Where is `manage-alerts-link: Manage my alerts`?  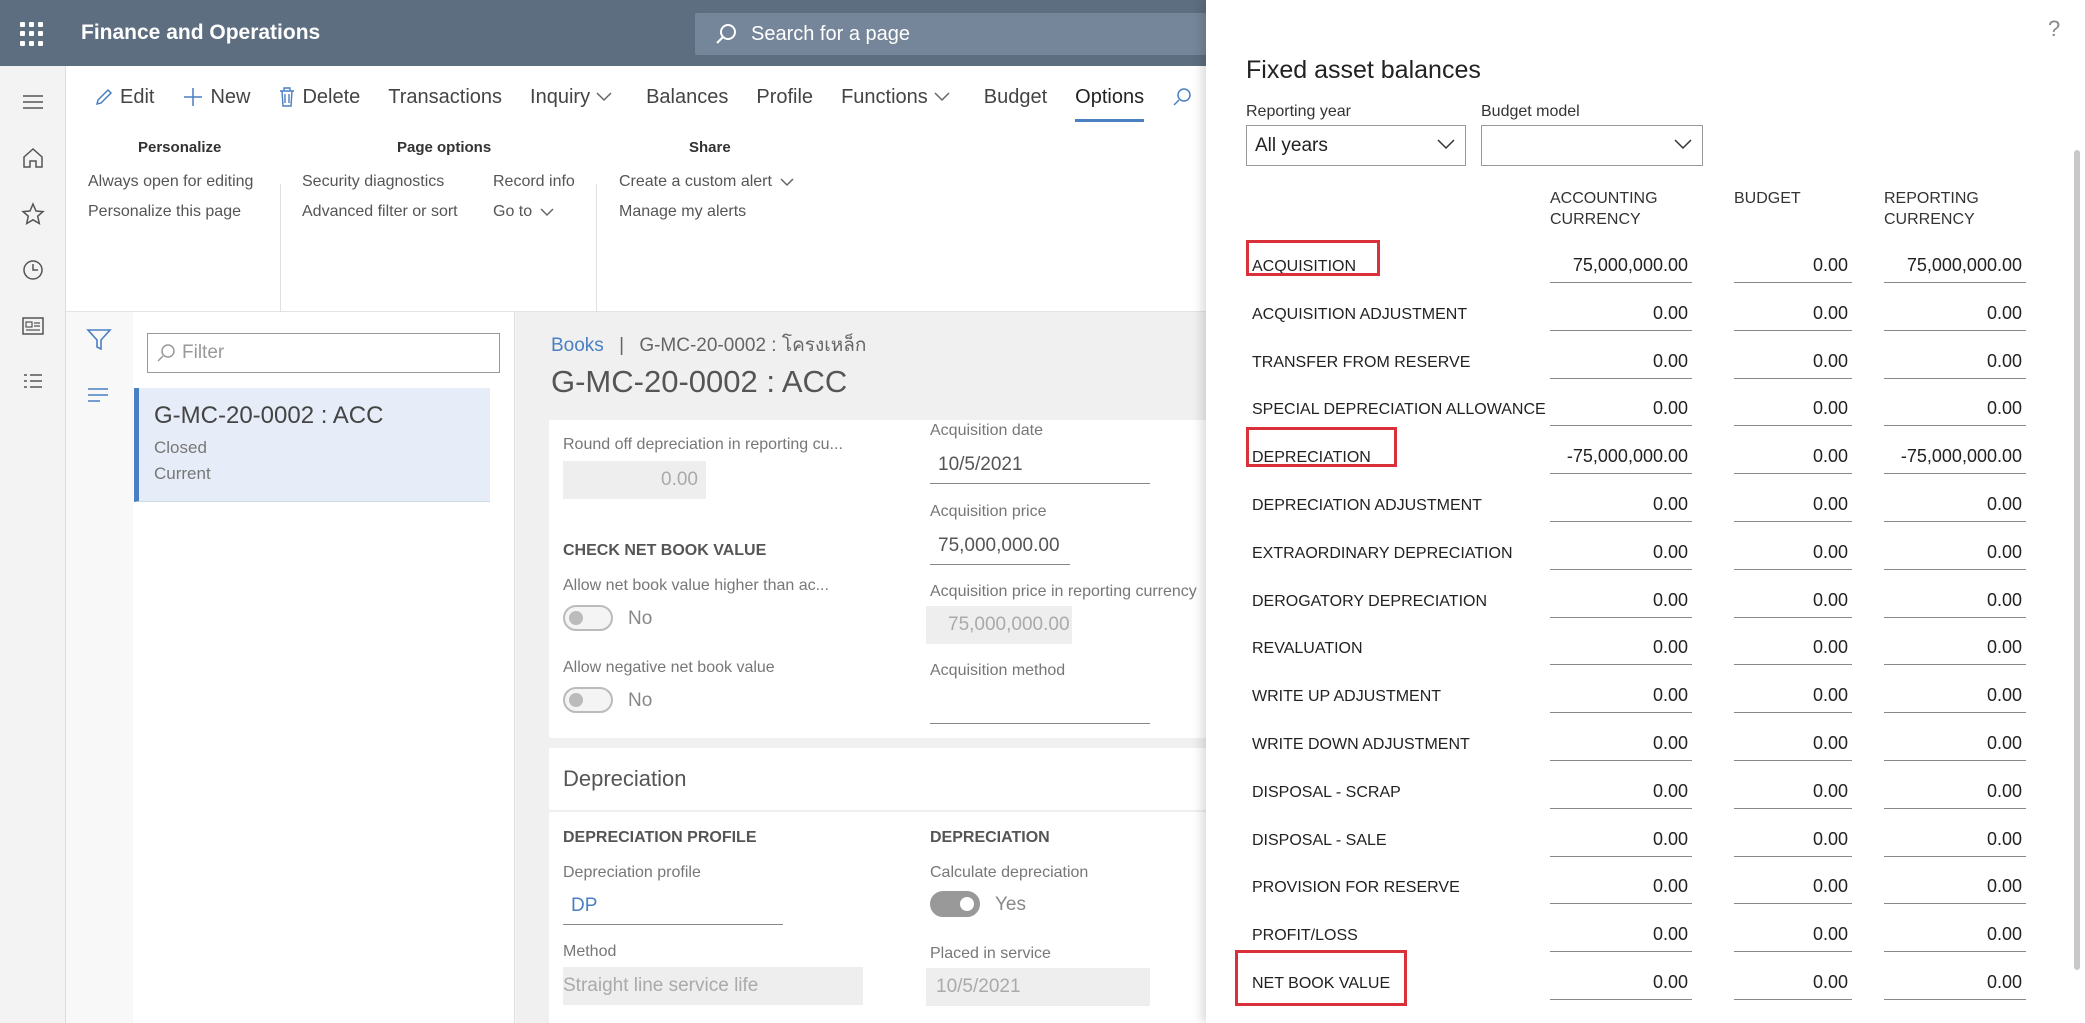 manage-alerts-link: Manage my alerts is located at coordinates (682, 212).